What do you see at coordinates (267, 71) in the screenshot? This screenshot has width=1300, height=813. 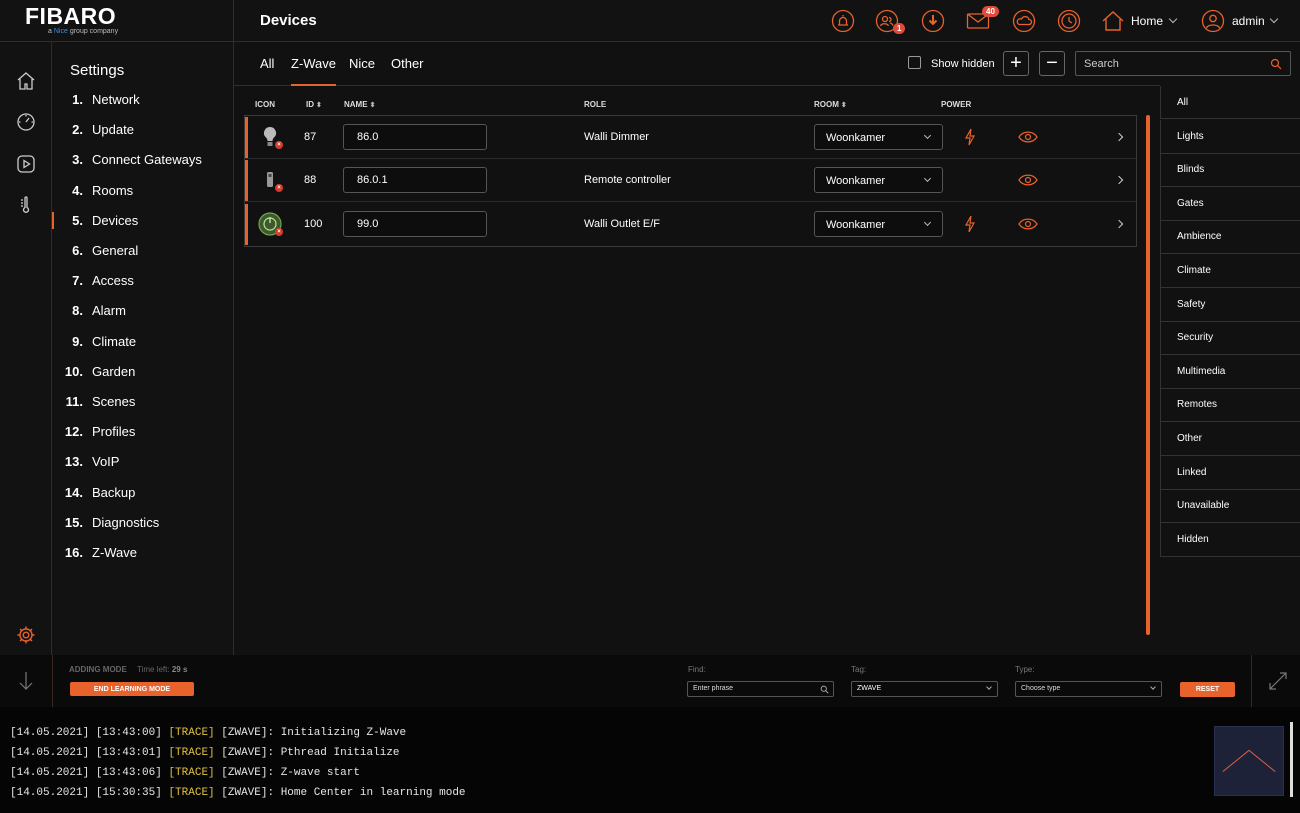 I see `tab-all: All` at bounding box center [267, 71].